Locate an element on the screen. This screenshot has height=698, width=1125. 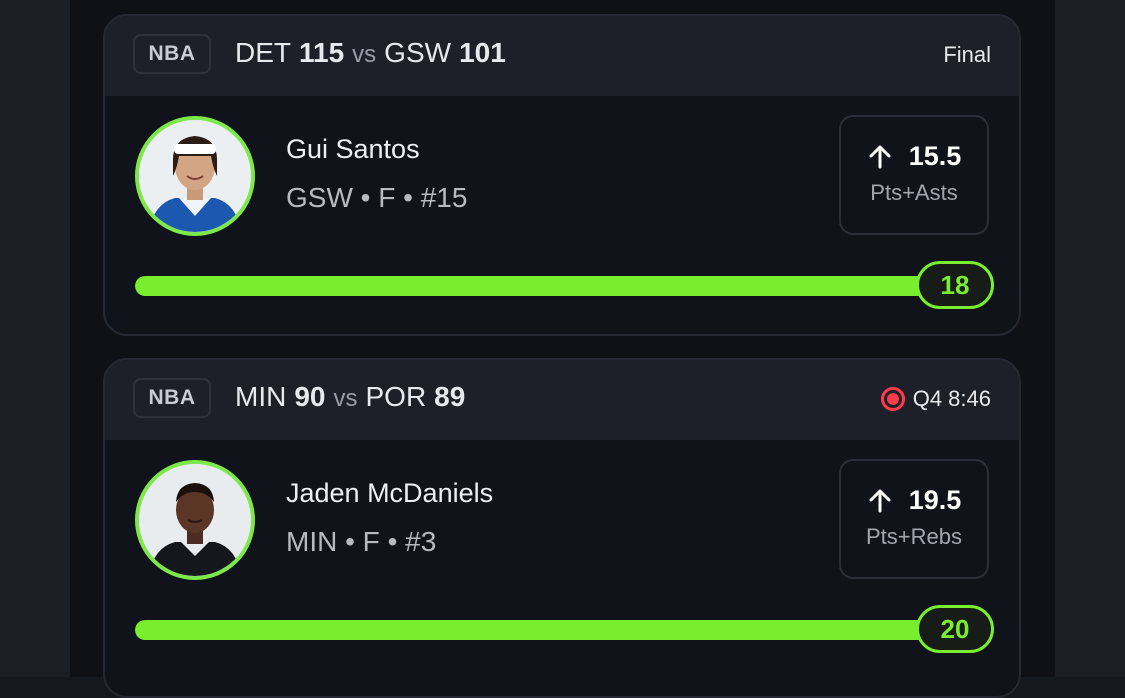
away-score: 115 is located at coordinates (322, 52).